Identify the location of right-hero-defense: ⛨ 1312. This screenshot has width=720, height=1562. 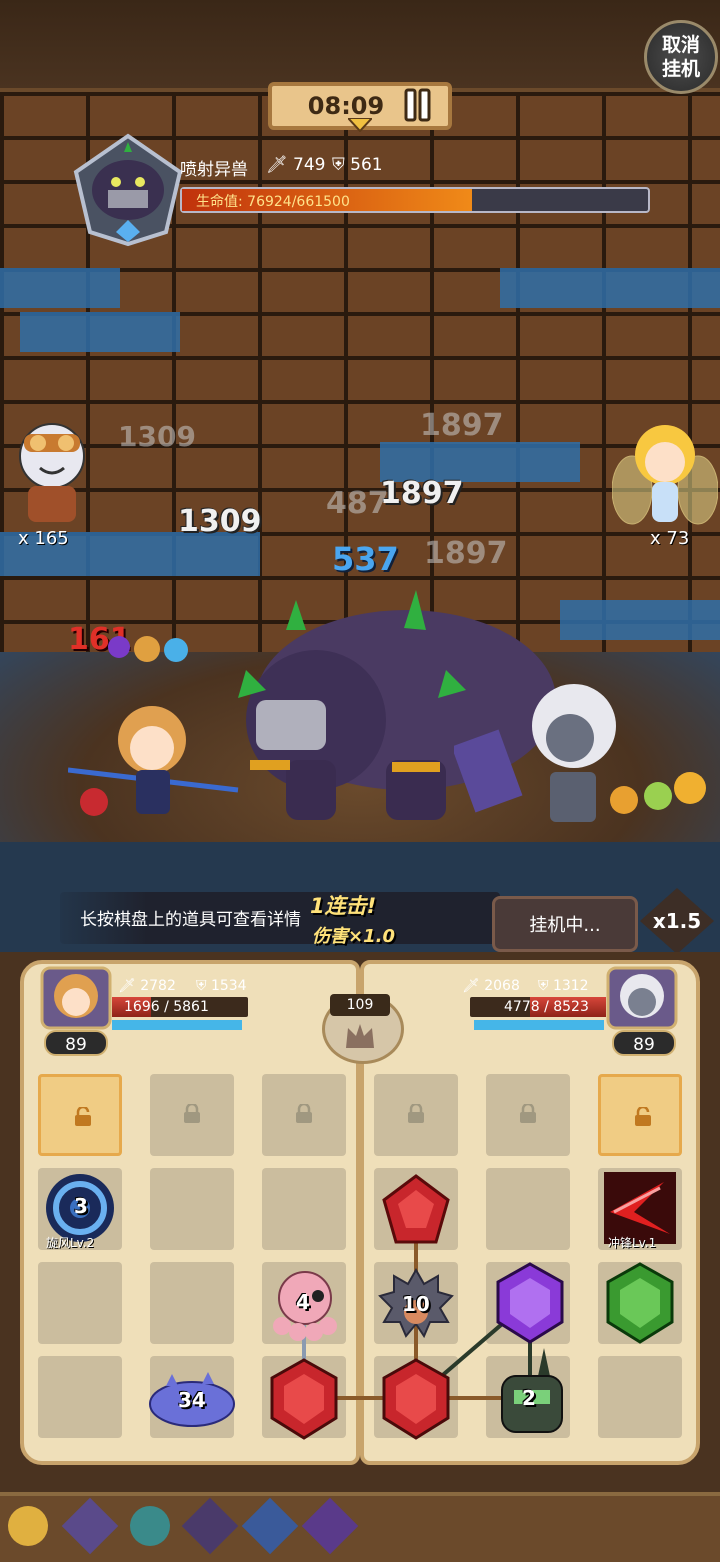
(563, 986).